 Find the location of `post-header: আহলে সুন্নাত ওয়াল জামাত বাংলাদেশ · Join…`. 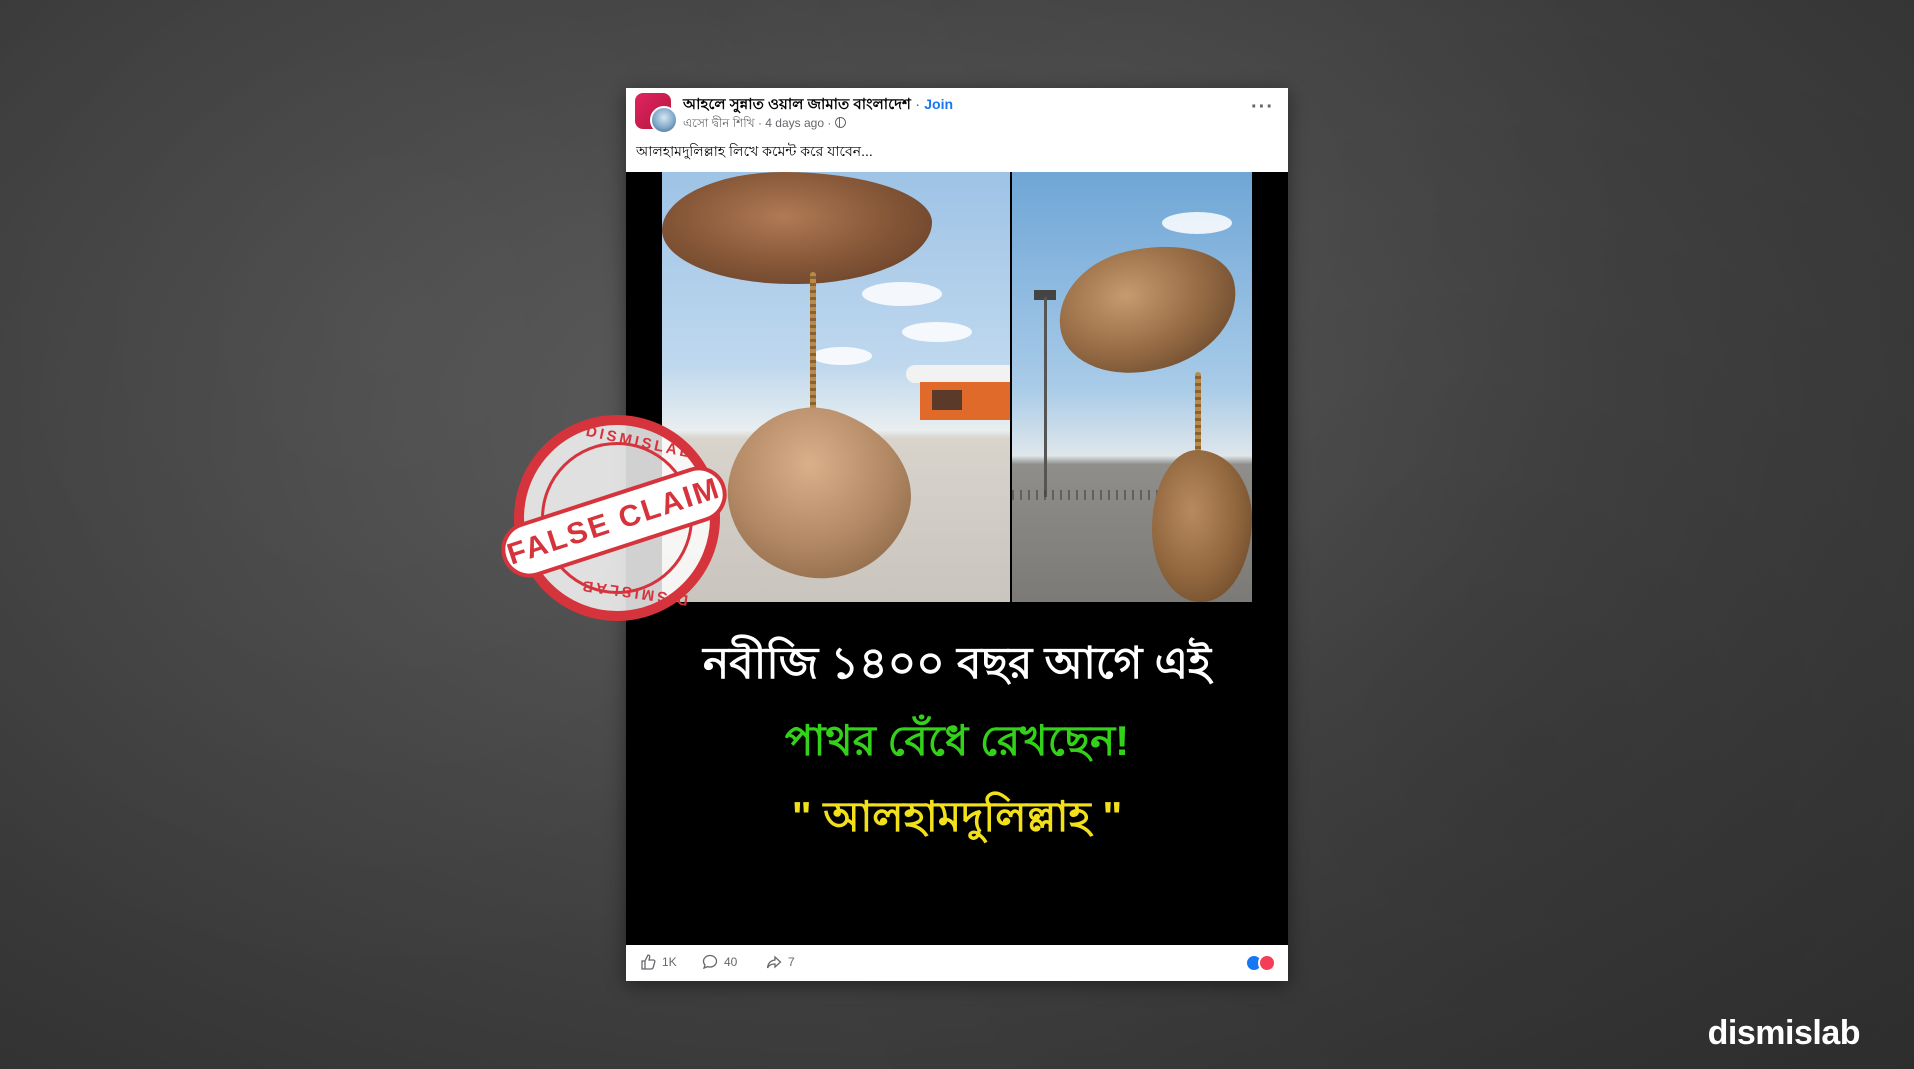

post-header: আহলে সুন্নাত ওয়াল জামাত বাংলাদেশ · Join… is located at coordinates (957, 130).